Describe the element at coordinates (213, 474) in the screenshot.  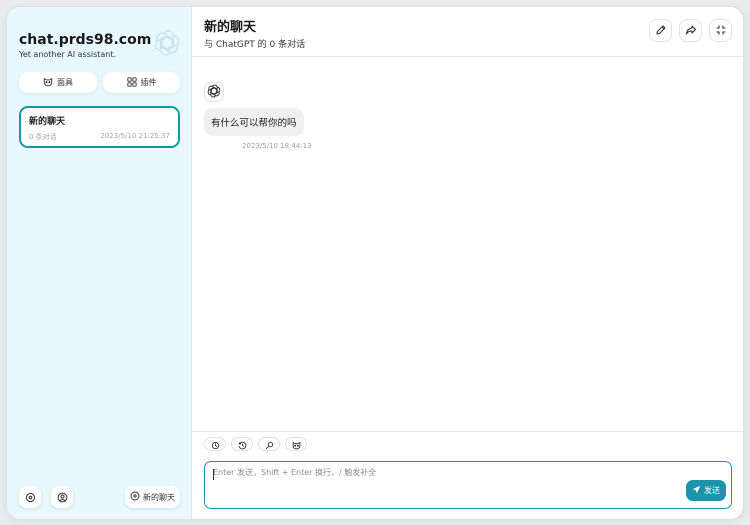
I see `text-caret` at that location.